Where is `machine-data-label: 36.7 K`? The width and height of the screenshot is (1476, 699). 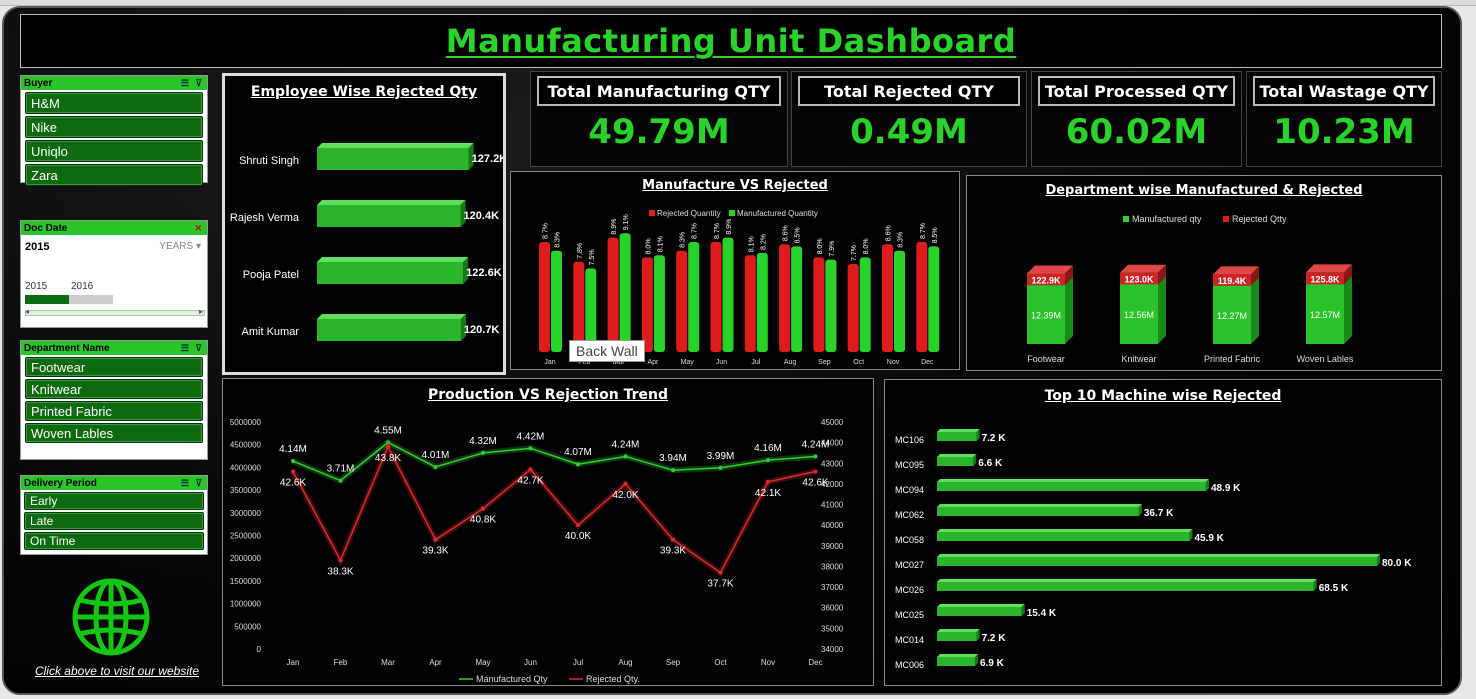 machine-data-label: 36.7 K is located at coordinates (1159, 513).